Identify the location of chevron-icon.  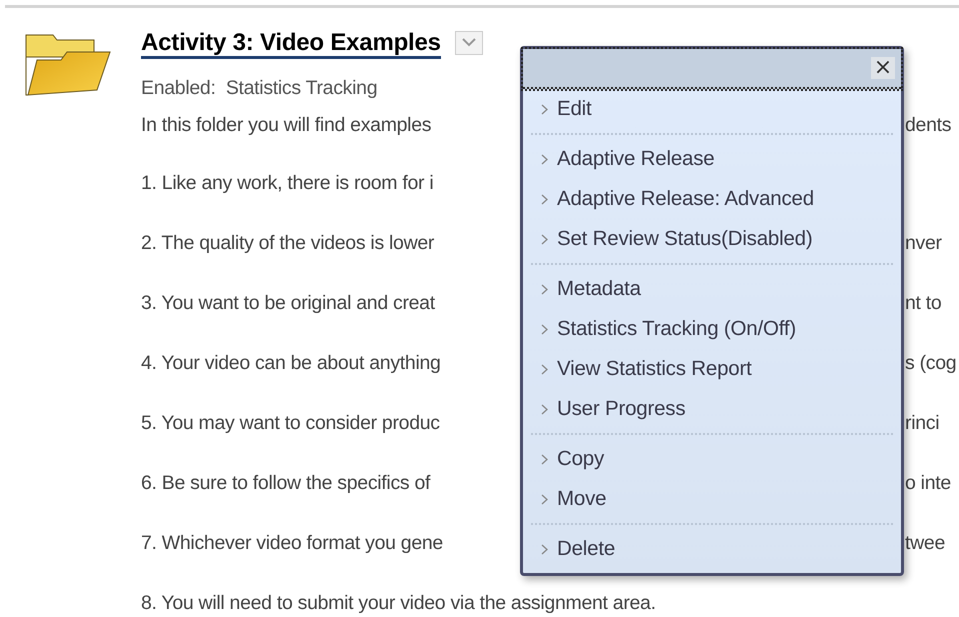
(469, 43).